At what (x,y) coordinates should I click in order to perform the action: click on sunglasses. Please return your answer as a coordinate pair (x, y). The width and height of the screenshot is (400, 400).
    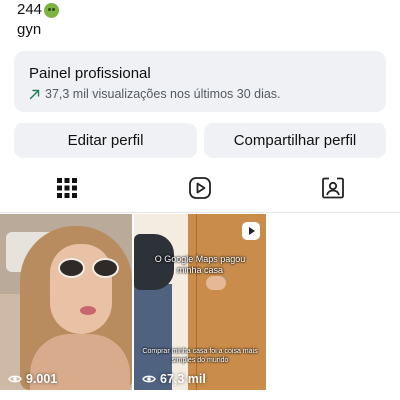
    Looking at the image, I should click on (91, 268).